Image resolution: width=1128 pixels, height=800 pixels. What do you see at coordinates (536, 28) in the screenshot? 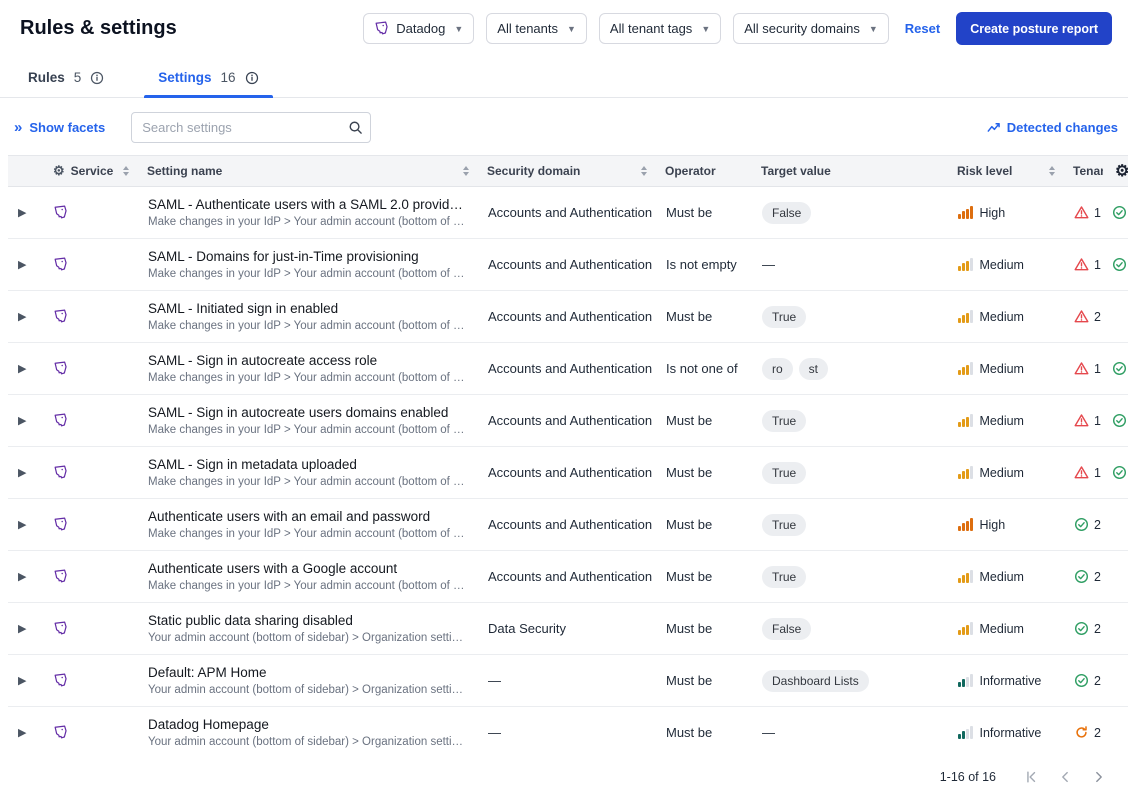
I see `tenants-filter-dropdown: All tenants ▼` at bounding box center [536, 28].